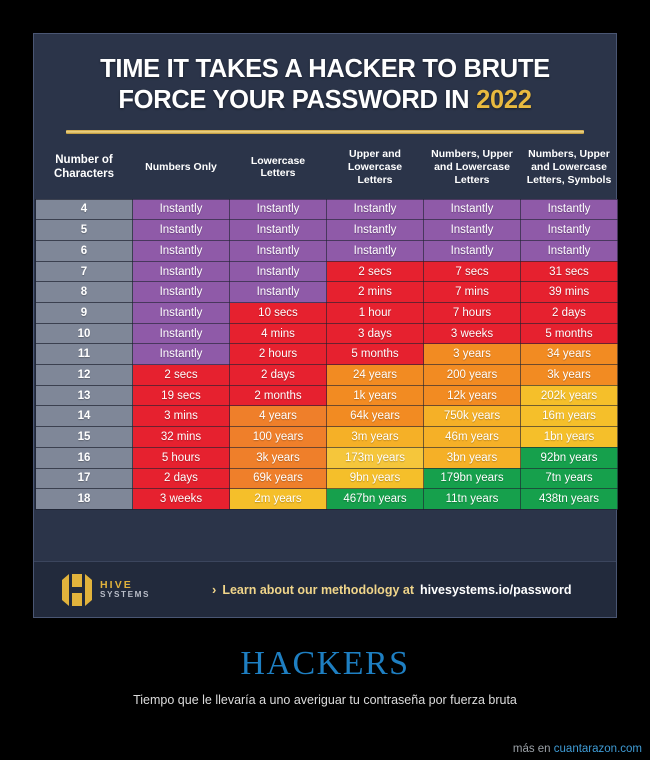  I want to click on crack-time-cell: 2m years, so click(278, 499).